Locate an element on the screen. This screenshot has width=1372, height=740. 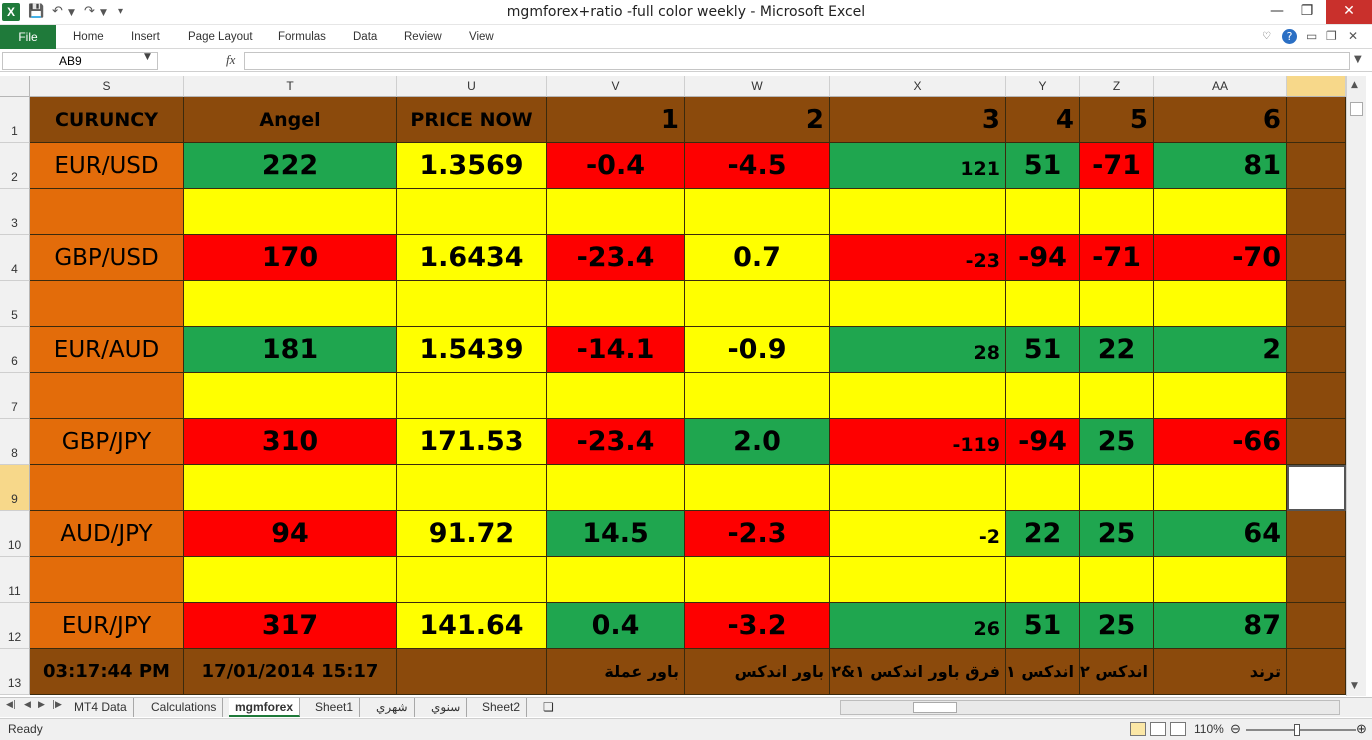
tab-home: Home is located at coordinates (88, 37).